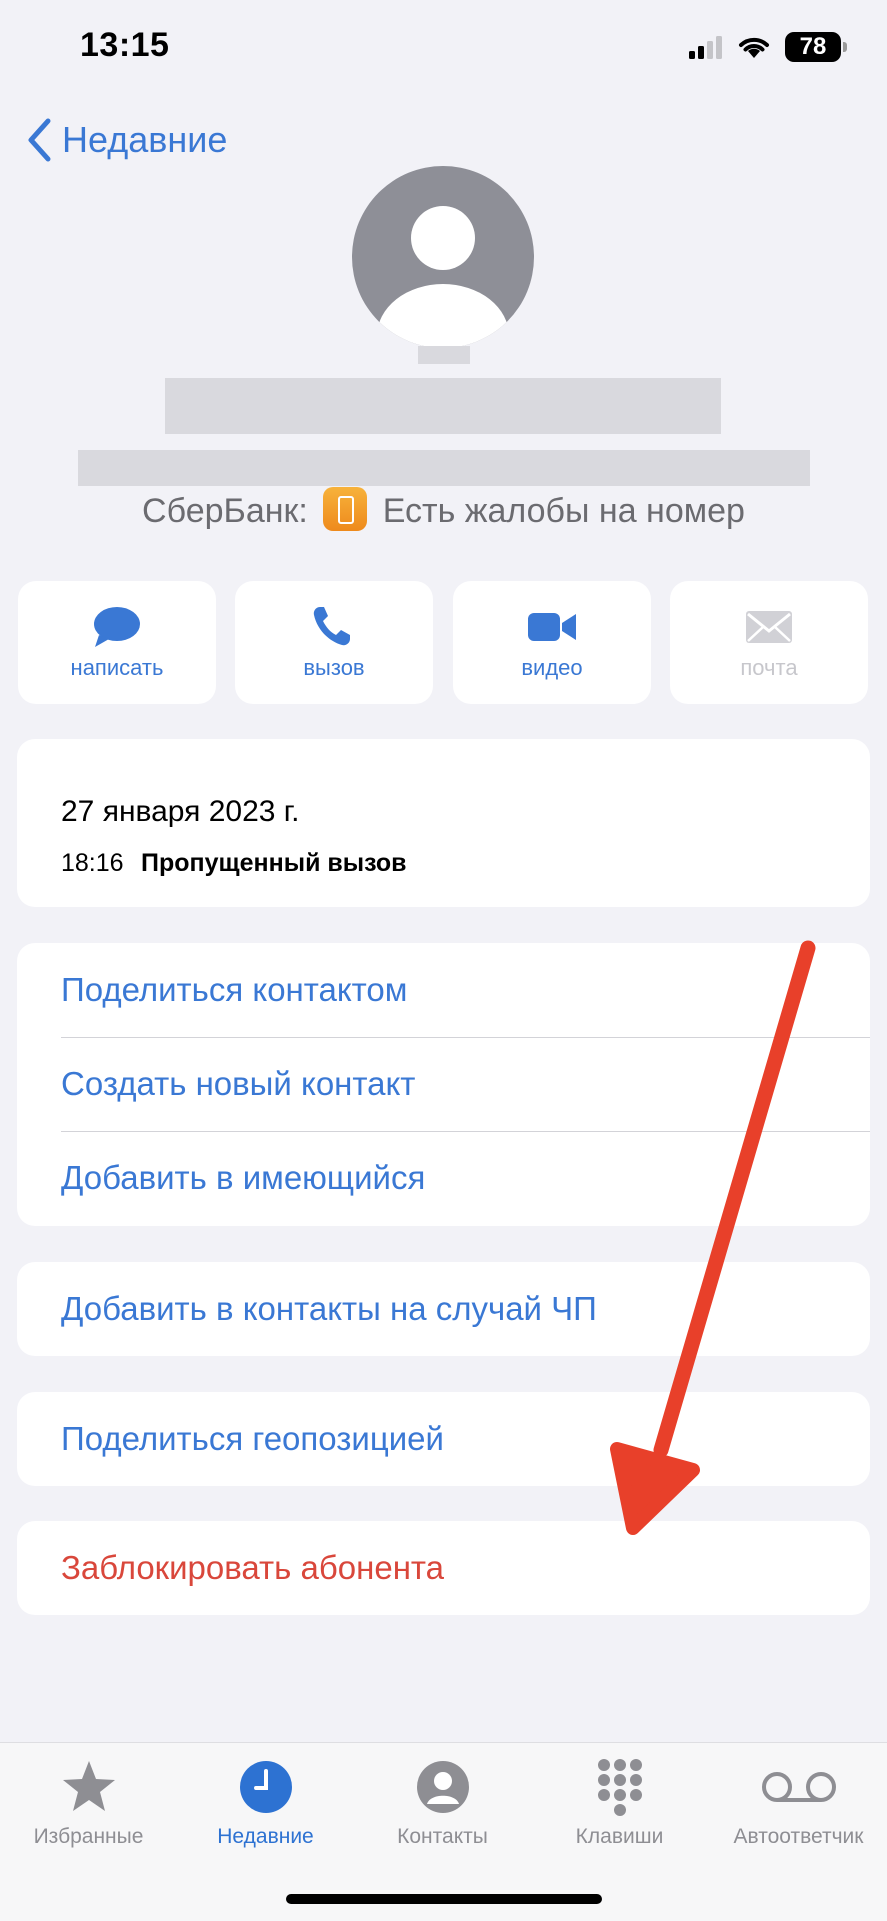  I want to click on wifi-icon, so click(754, 47).